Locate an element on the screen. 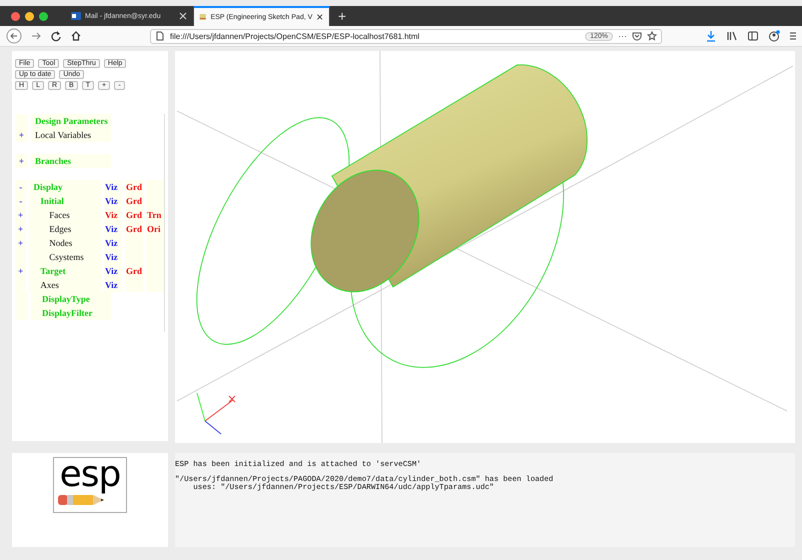 The width and height of the screenshot is (802, 560). logo-icon is located at coordinates (203, 17).